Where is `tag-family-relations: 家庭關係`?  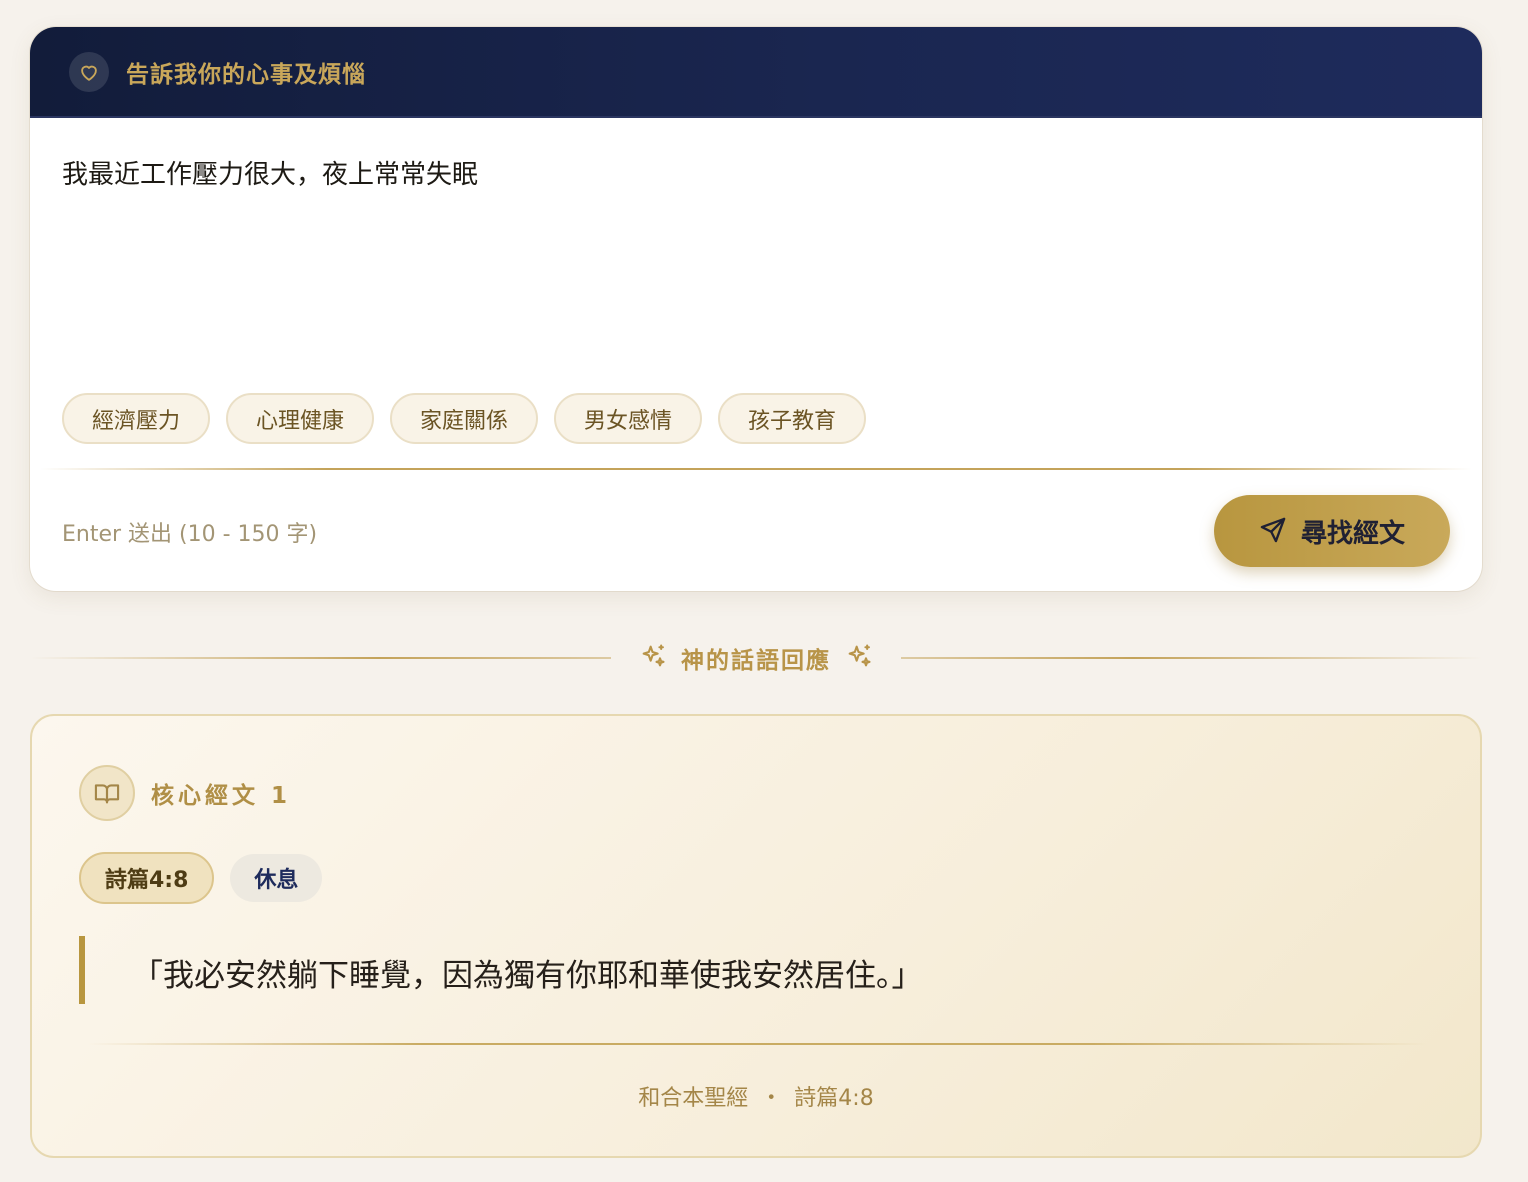
tag-family-relations: 家庭關係 is located at coordinates (464, 418).